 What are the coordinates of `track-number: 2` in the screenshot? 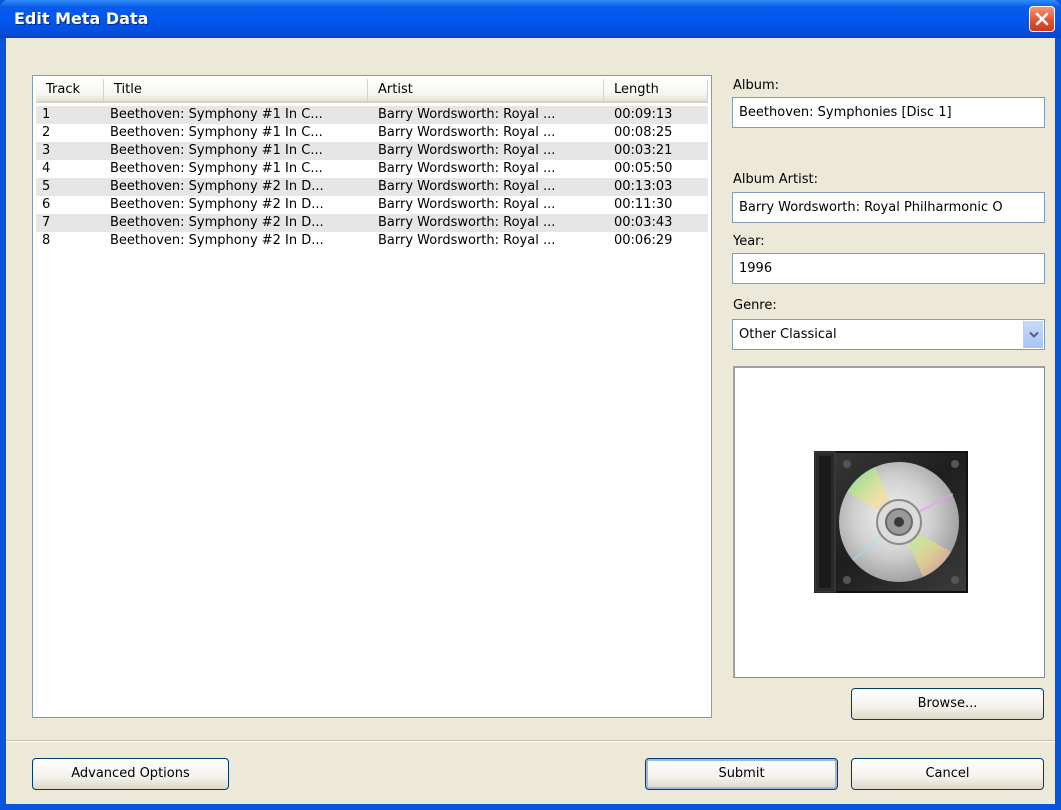 It's located at (46, 132).